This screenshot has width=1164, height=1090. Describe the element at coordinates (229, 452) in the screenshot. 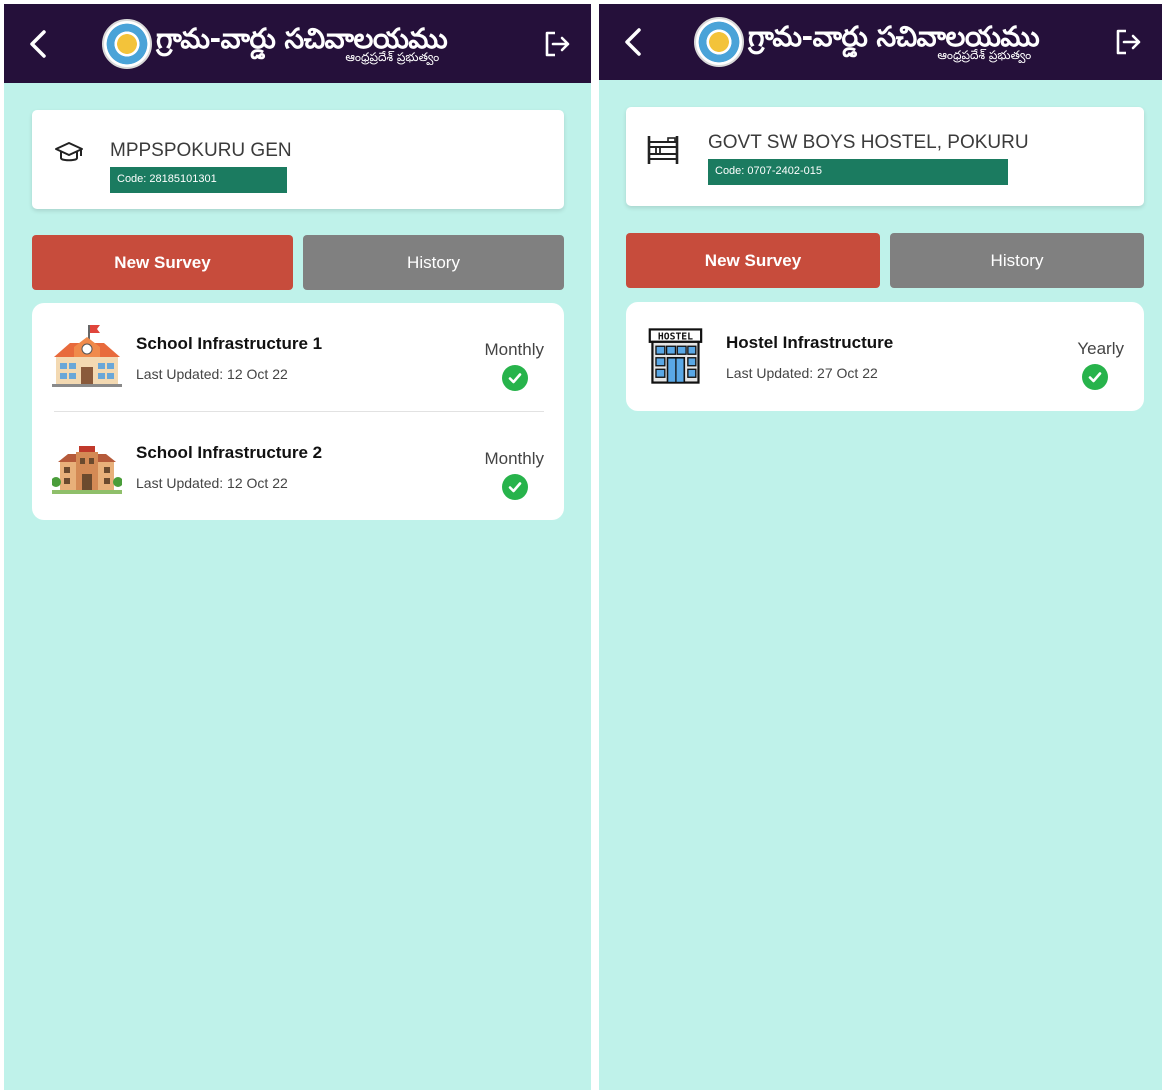

I see `survey-title: School Infrastructure 2` at that location.